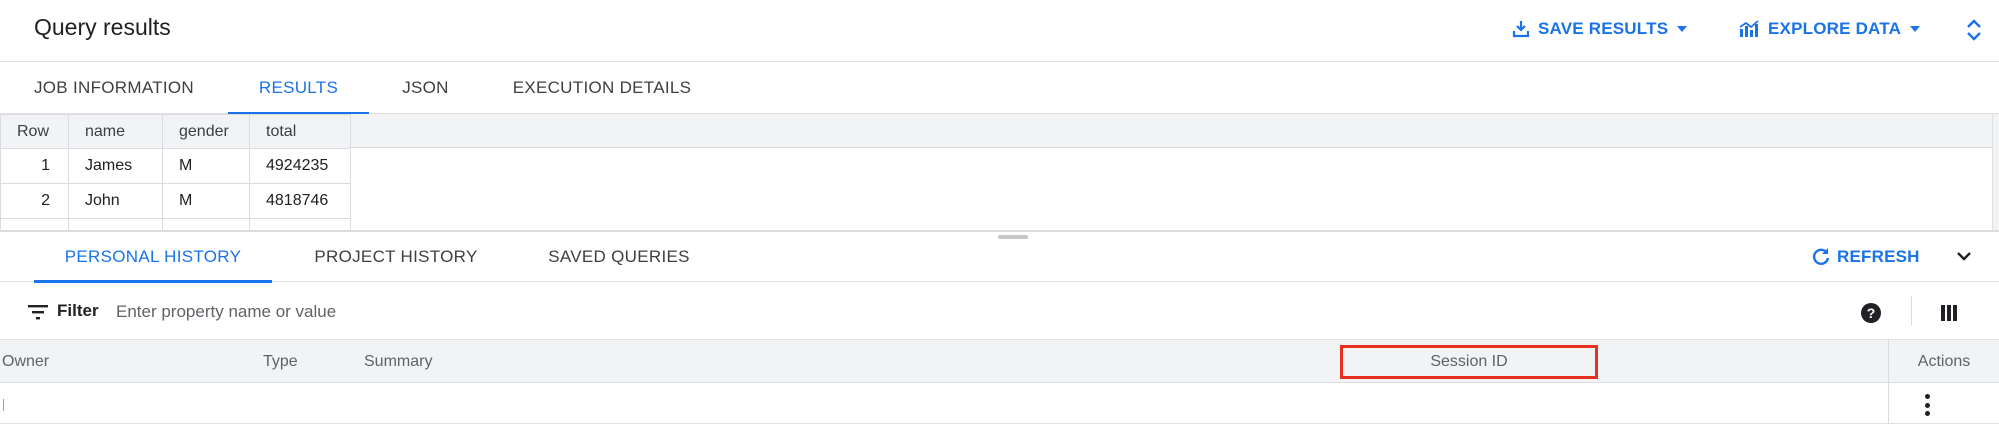 This screenshot has height=429, width=1999. What do you see at coordinates (619, 257) in the screenshot?
I see `tab-saved-queries: SAVED QUERIES` at bounding box center [619, 257].